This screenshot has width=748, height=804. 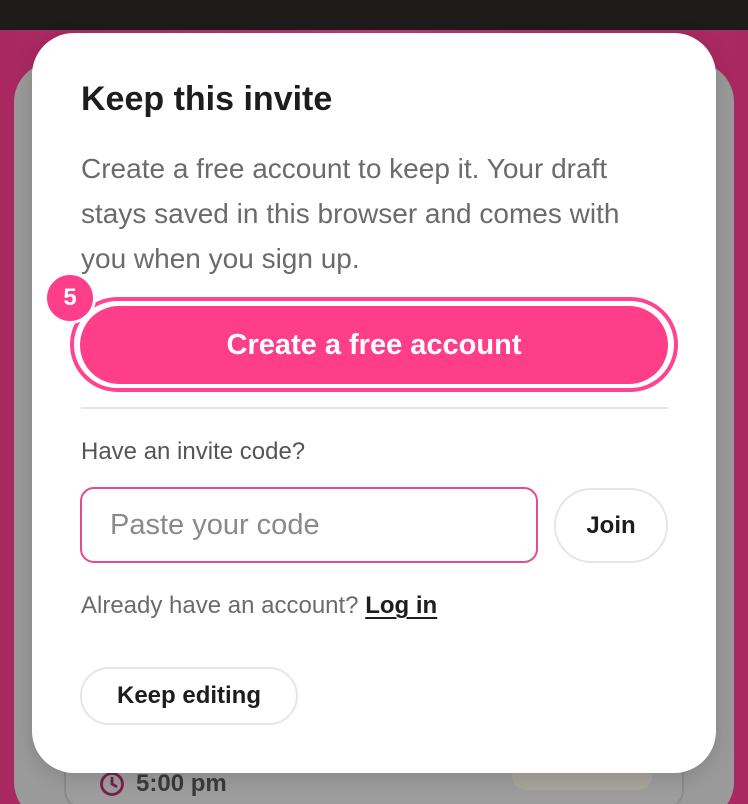 What do you see at coordinates (374, 345) in the screenshot?
I see `create-account-button: Create a free account` at bounding box center [374, 345].